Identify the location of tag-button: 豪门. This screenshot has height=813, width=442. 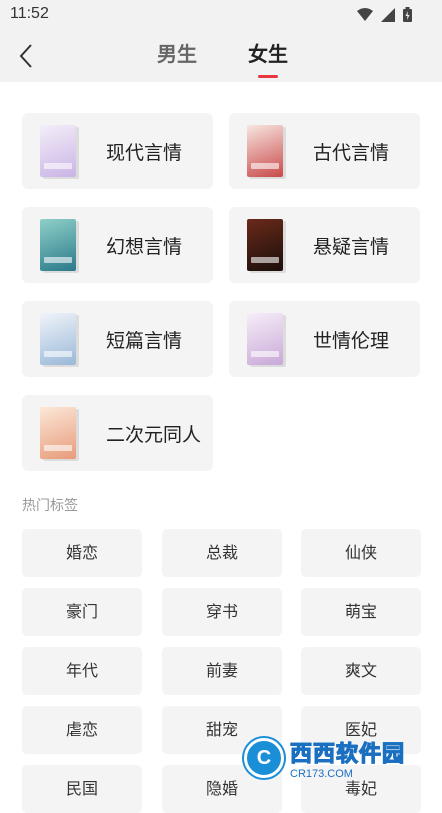
(82, 612).